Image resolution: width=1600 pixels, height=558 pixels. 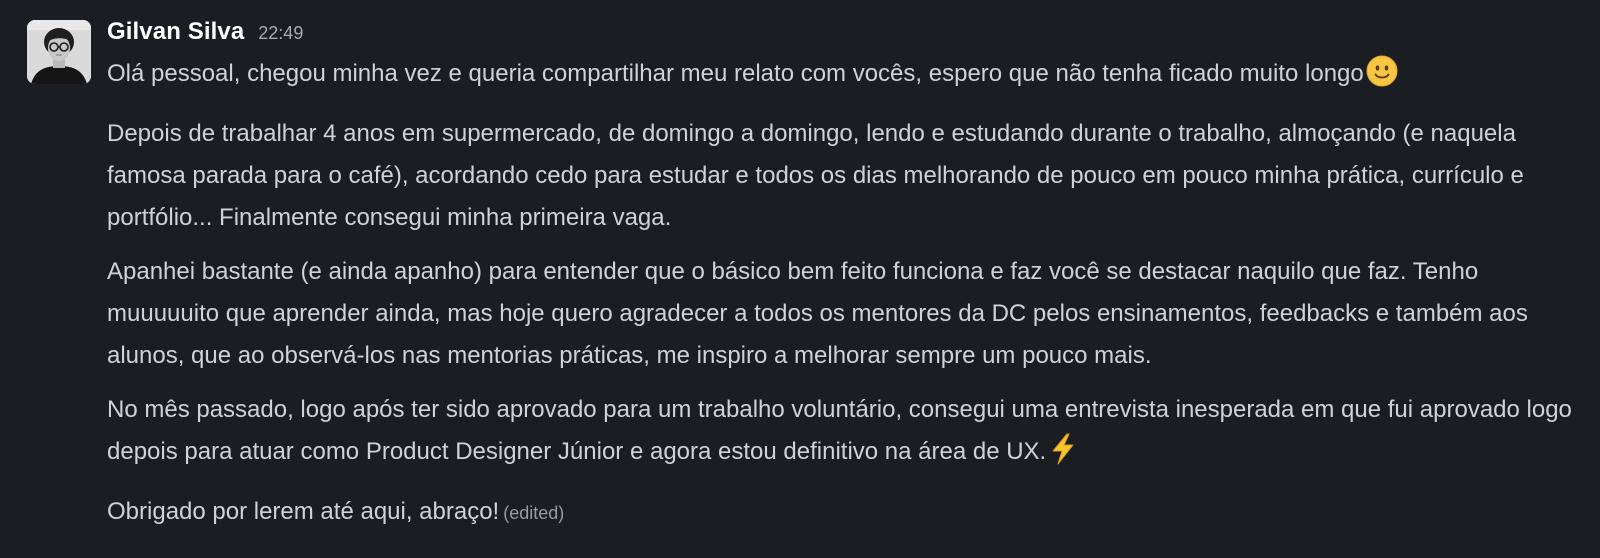 What do you see at coordinates (280, 33) in the screenshot?
I see `timestamp: 22:49` at bounding box center [280, 33].